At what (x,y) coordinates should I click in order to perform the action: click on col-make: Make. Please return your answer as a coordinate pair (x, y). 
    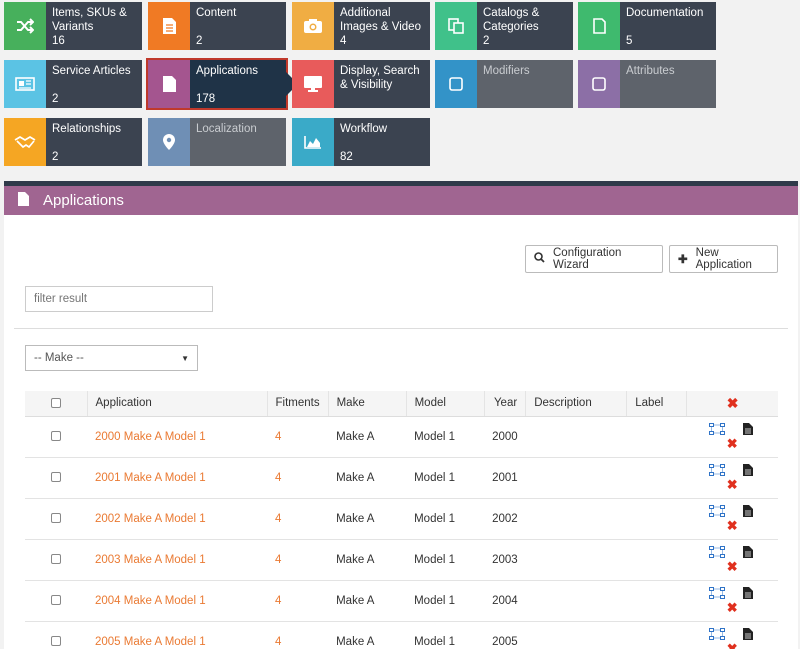
    Looking at the image, I should click on (367, 404).